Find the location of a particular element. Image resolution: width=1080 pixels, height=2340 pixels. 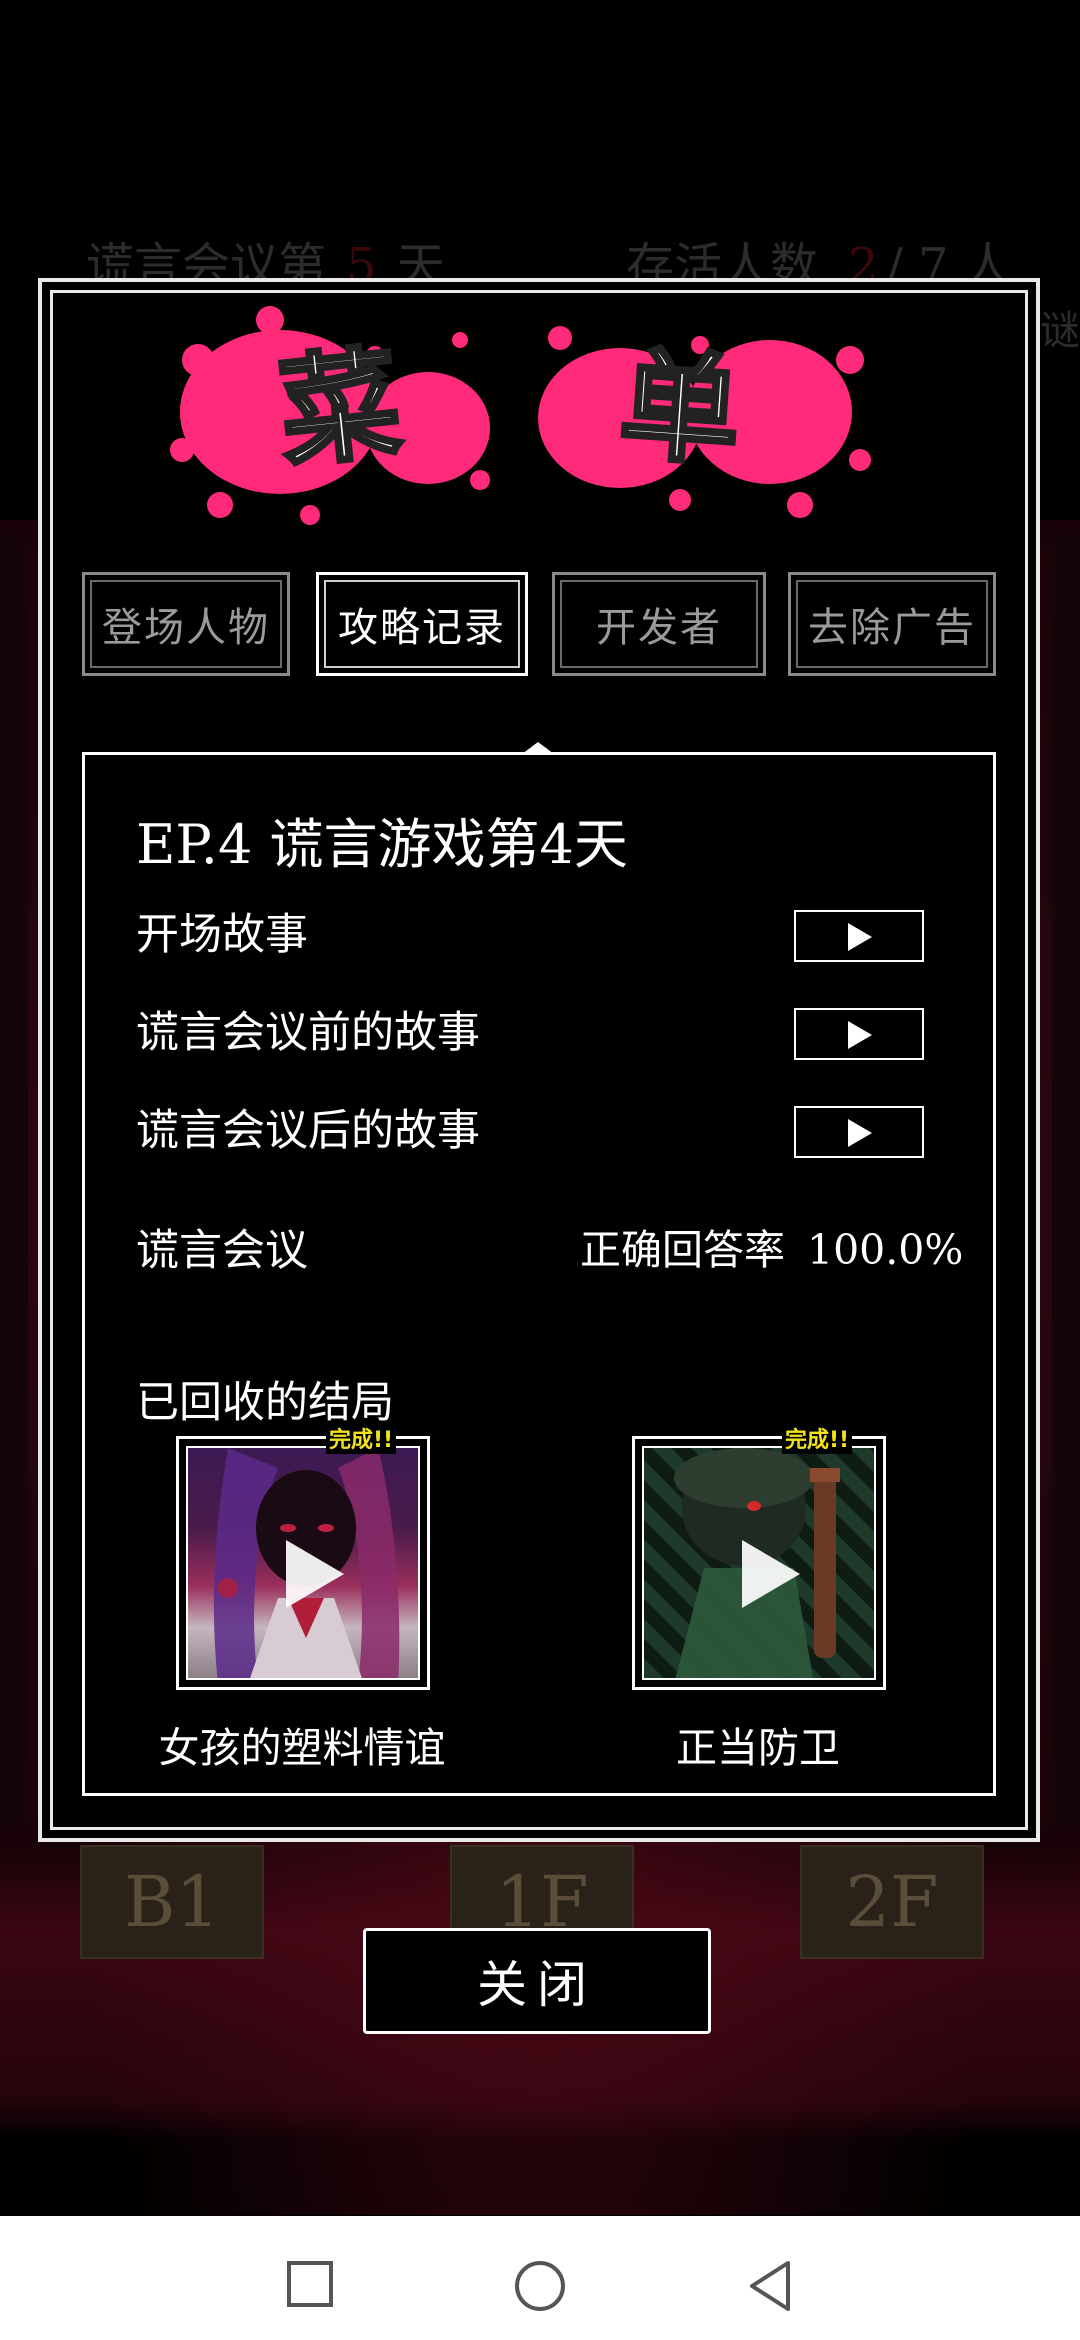

collected-endings-heading: 已回收的结局 is located at coordinates (265, 1403).